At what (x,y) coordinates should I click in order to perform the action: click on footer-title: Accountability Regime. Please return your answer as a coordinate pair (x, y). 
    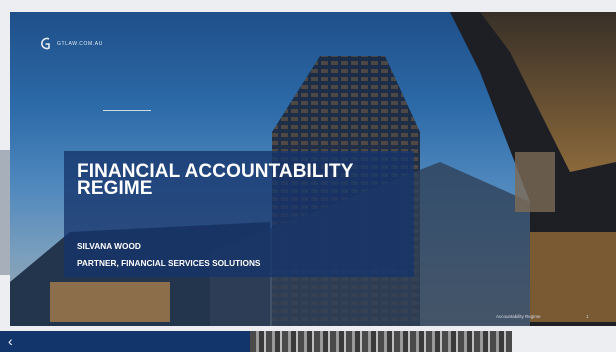
    Looking at the image, I should click on (518, 316).